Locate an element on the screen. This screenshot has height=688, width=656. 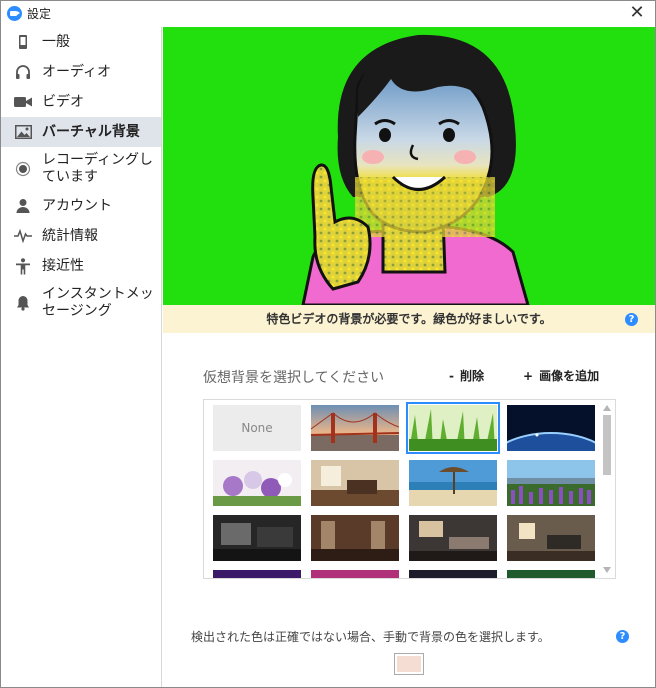
thumbnail-lupine-field is located at coordinates (551, 483).